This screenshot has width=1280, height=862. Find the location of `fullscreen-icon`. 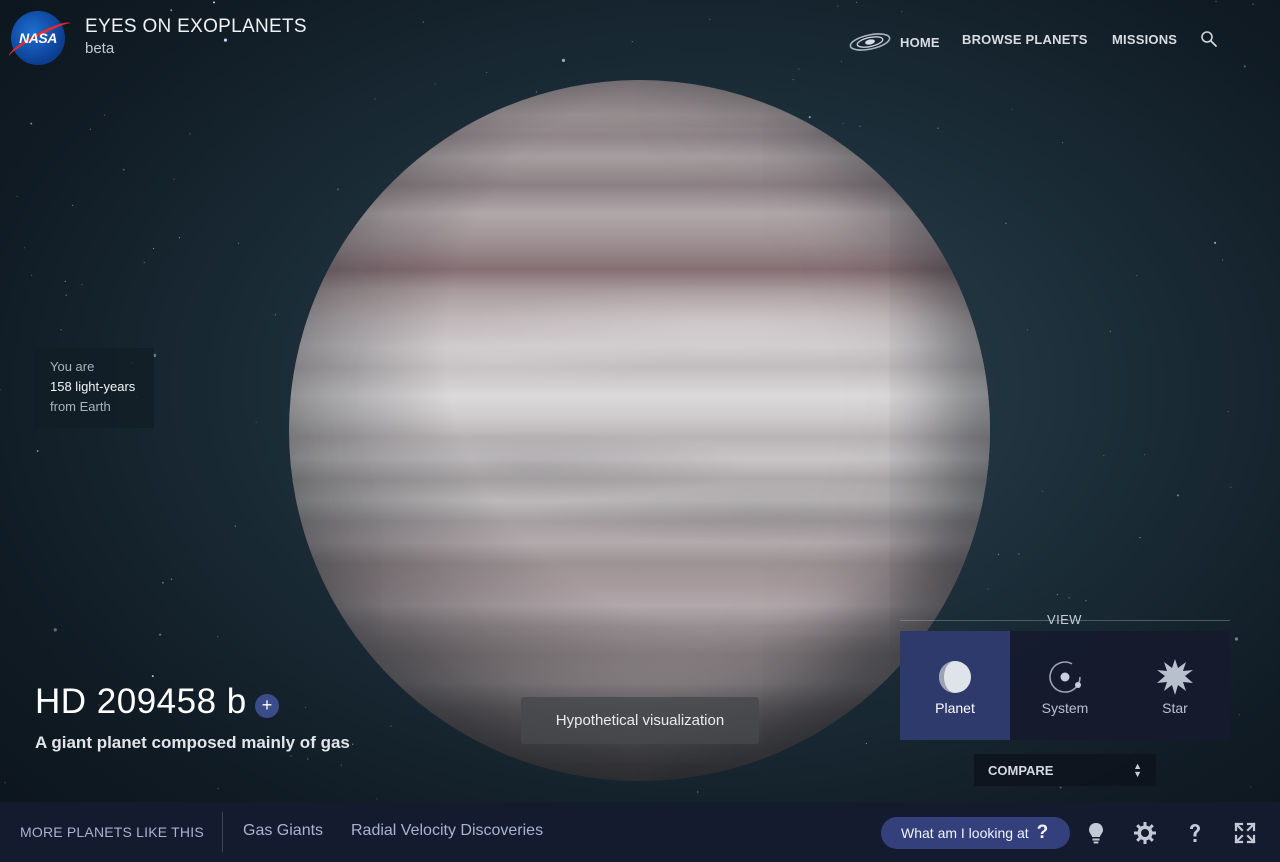

fullscreen-icon is located at coordinates (1245, 833).